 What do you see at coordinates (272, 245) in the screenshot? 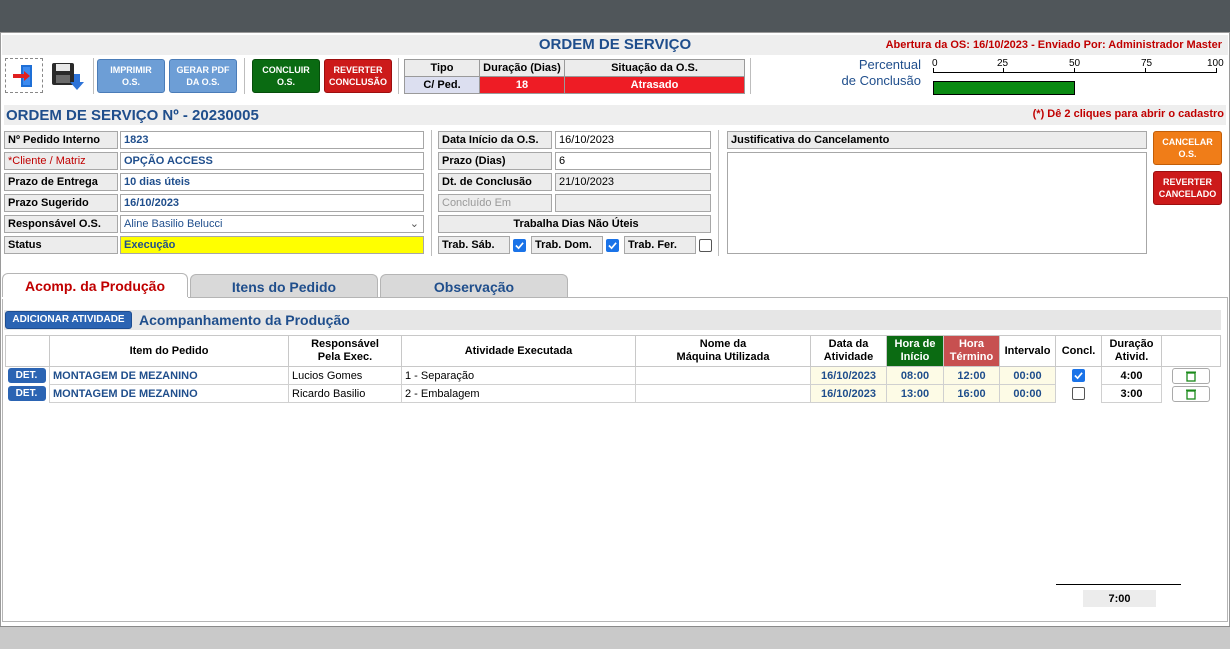
I see `status-field: Execução` at bounding box center [272, 245].